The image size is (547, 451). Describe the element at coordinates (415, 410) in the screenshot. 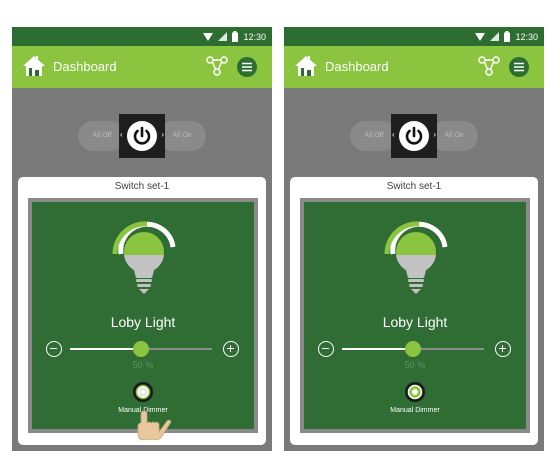

I see `dimmer-mode-label: Manual Dimmer` at that location.